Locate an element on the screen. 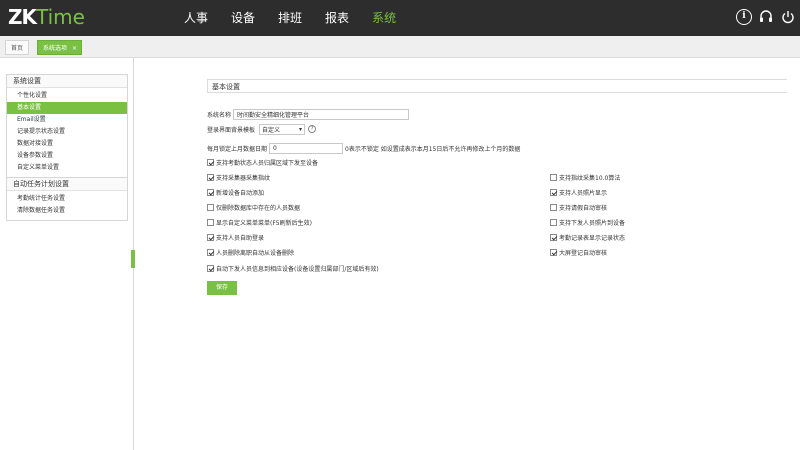 The width and height of the screenshot is (800, 450). login-bg-row: 登录界面背景模板 自定义 ▾ ? is located at coordinates (262, 129).